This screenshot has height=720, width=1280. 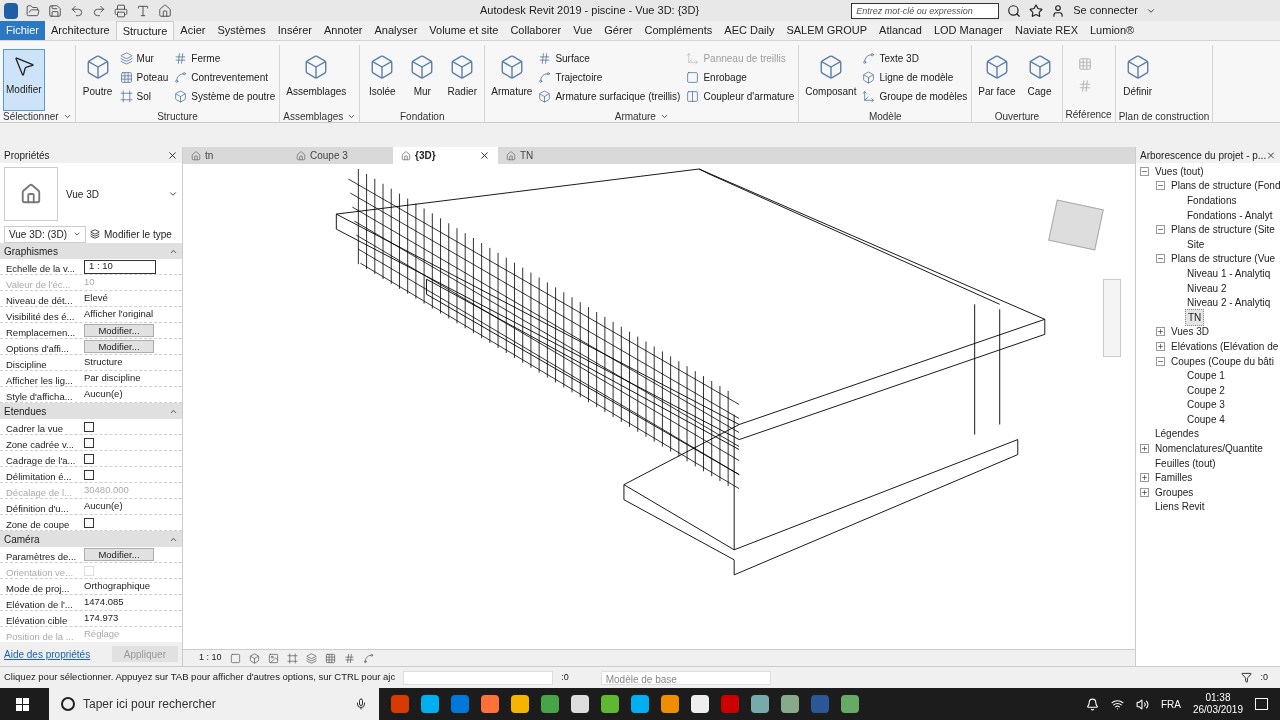 What do you see at coordinates (225, 58) in the screenshot?
I see `ribbon-tool-button: Ferme` at bounding box center [225, 58].